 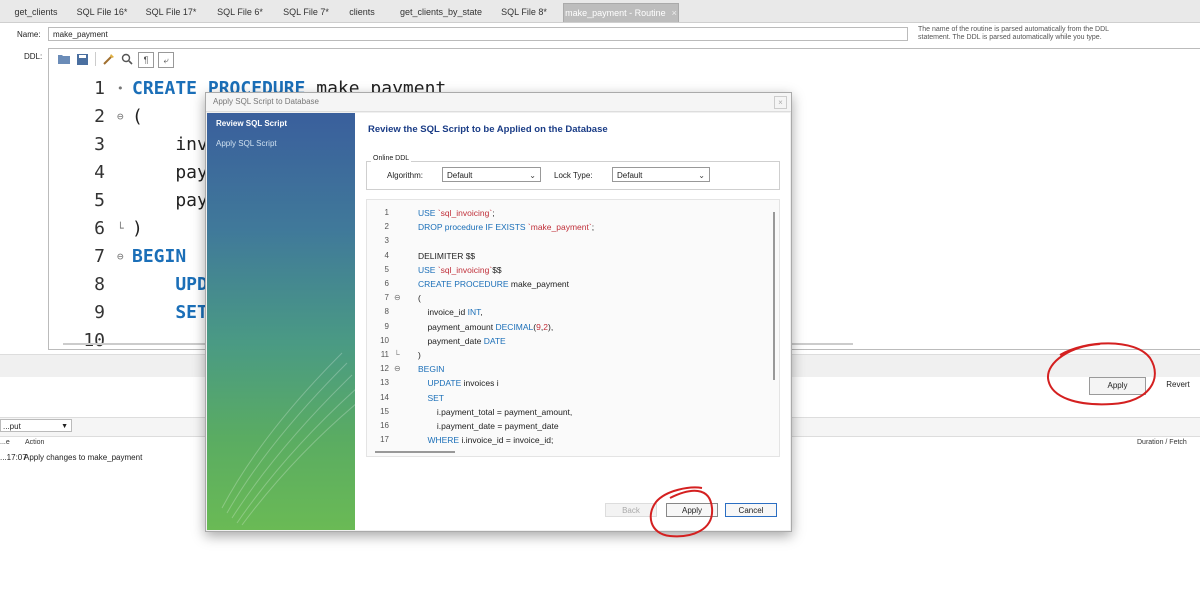 I want to click on algorithm-select: Default ⌄, so click(x=491, y=174).